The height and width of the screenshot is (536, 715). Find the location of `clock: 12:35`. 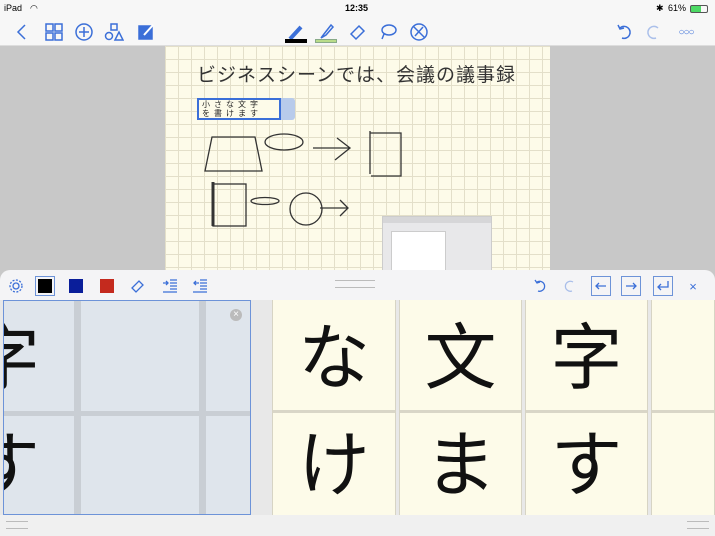

clock: 12:35 is located at coordinates (357, 8).